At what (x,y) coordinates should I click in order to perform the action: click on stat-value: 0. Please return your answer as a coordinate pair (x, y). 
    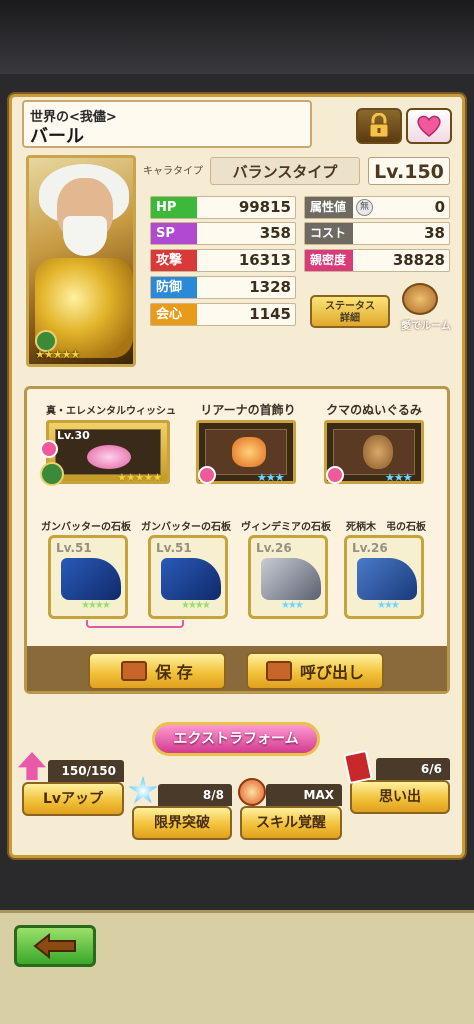
    Looking at the image, I should click on (439, 207).